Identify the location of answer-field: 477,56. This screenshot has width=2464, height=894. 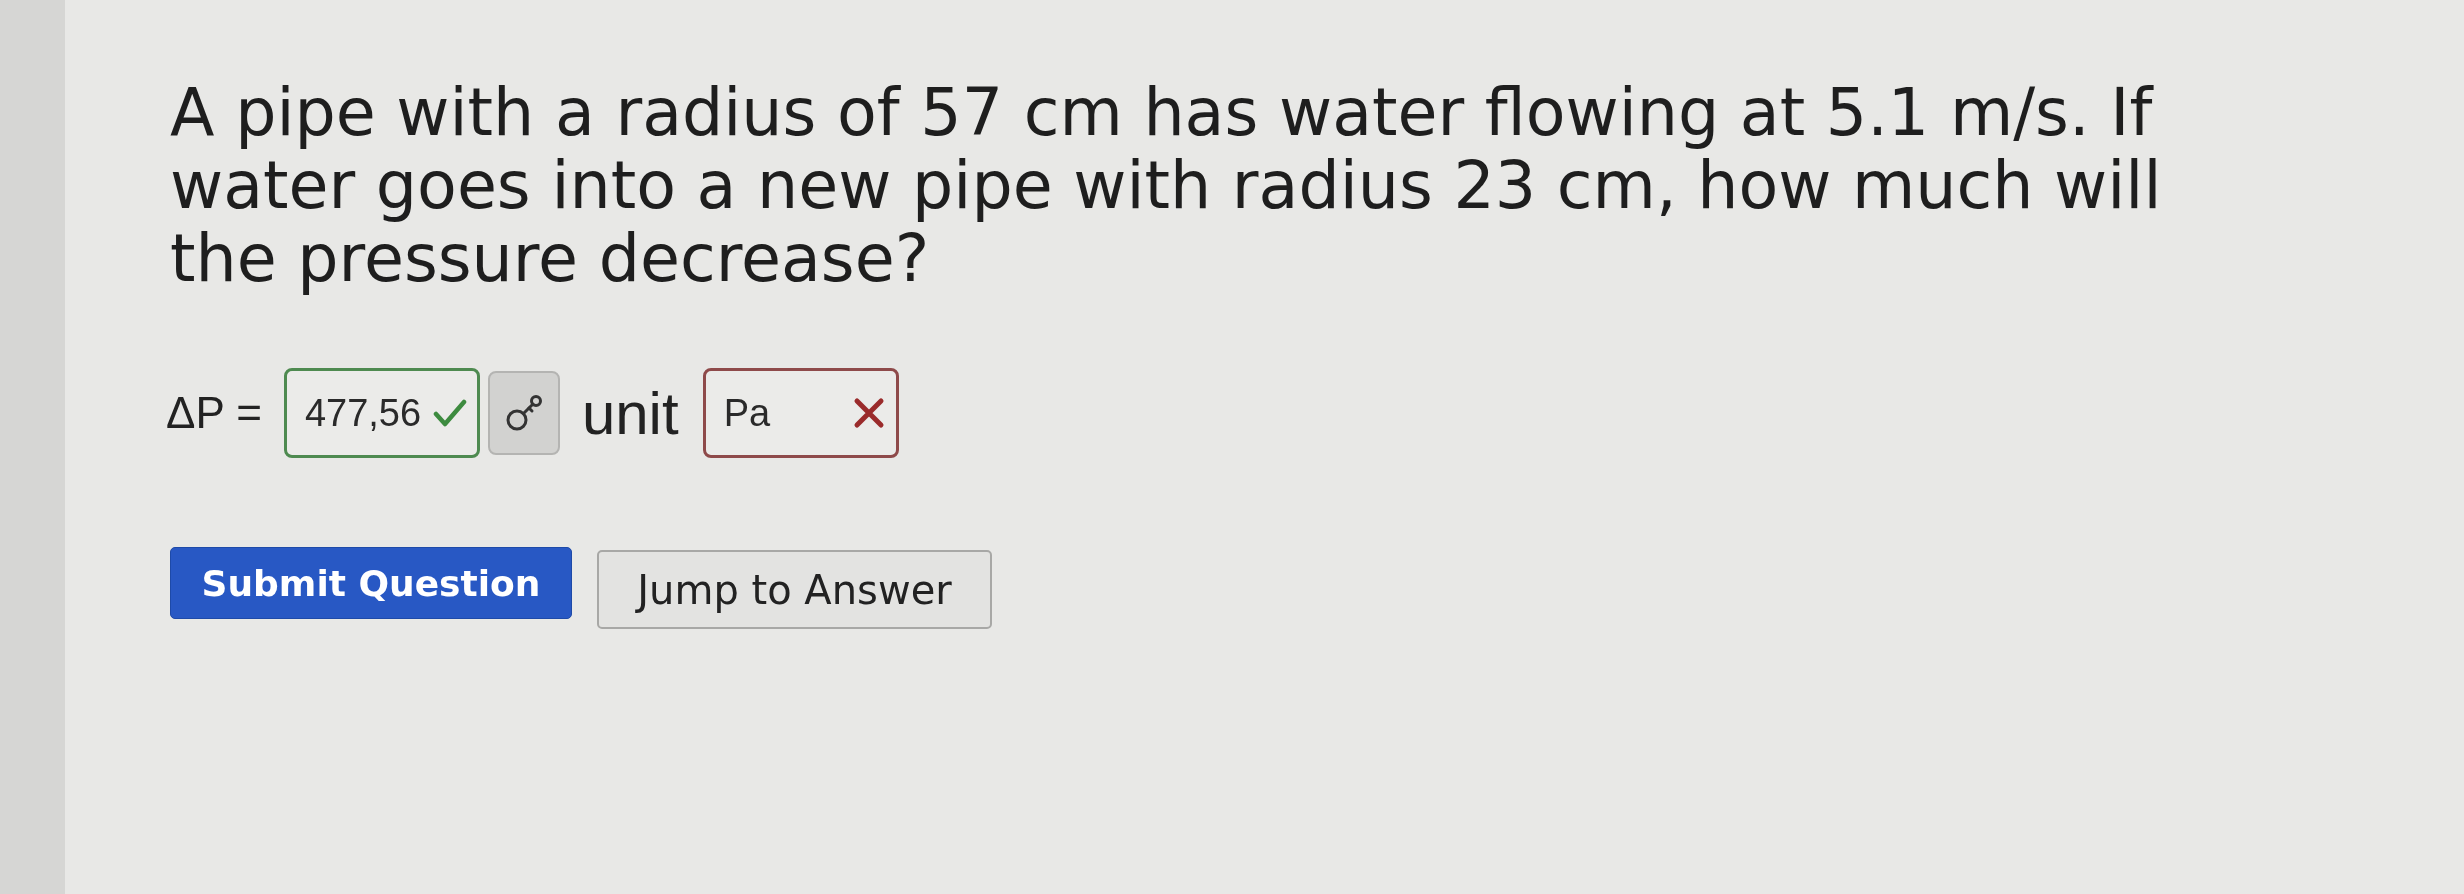
(381, 413).